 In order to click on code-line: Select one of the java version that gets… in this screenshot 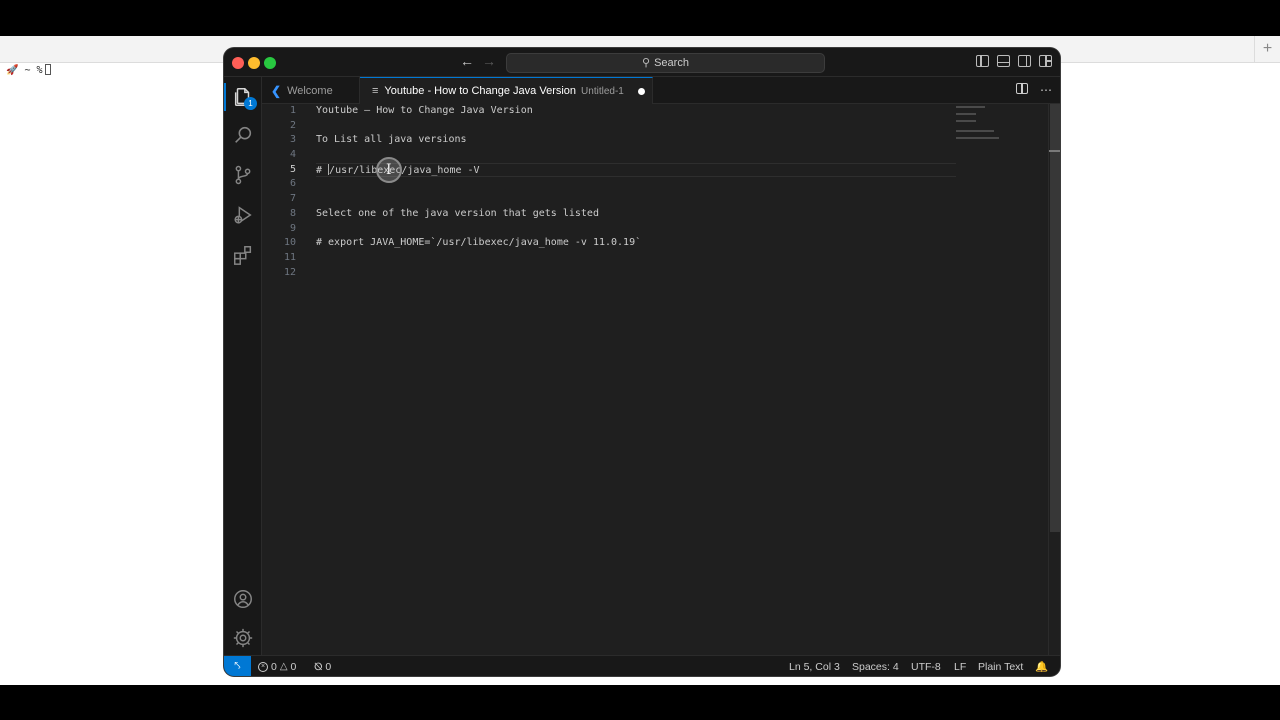, I will do `click(636, 214)`.